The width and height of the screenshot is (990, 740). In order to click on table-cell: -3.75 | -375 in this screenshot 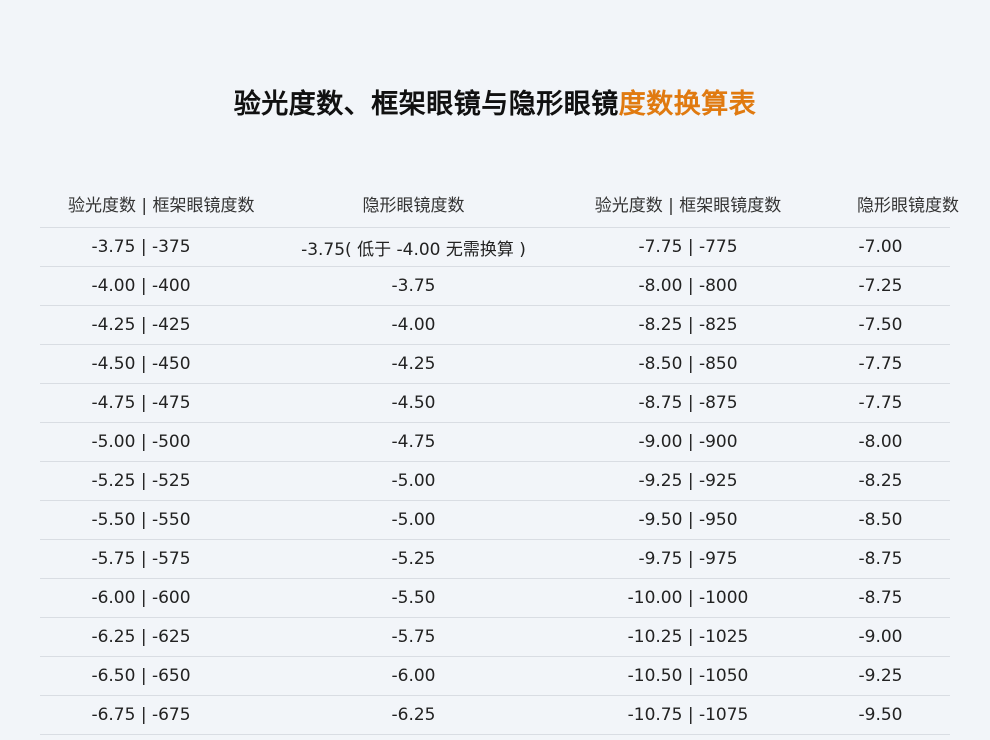, I will do `click(141, 247)`.